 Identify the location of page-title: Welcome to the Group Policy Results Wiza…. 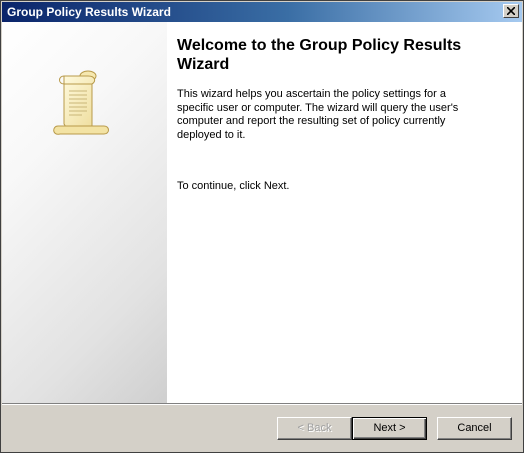
(319, 55).